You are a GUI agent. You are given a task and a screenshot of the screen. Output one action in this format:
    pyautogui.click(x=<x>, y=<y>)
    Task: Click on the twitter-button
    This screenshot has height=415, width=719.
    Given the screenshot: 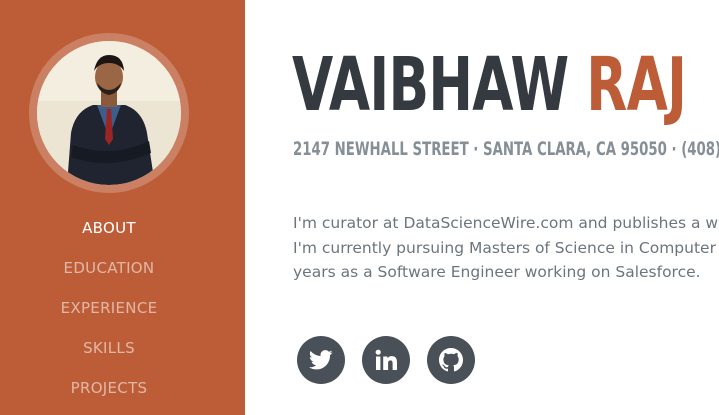 What is the action you would take?
    pyautogui.click(x=321, y=360)
    